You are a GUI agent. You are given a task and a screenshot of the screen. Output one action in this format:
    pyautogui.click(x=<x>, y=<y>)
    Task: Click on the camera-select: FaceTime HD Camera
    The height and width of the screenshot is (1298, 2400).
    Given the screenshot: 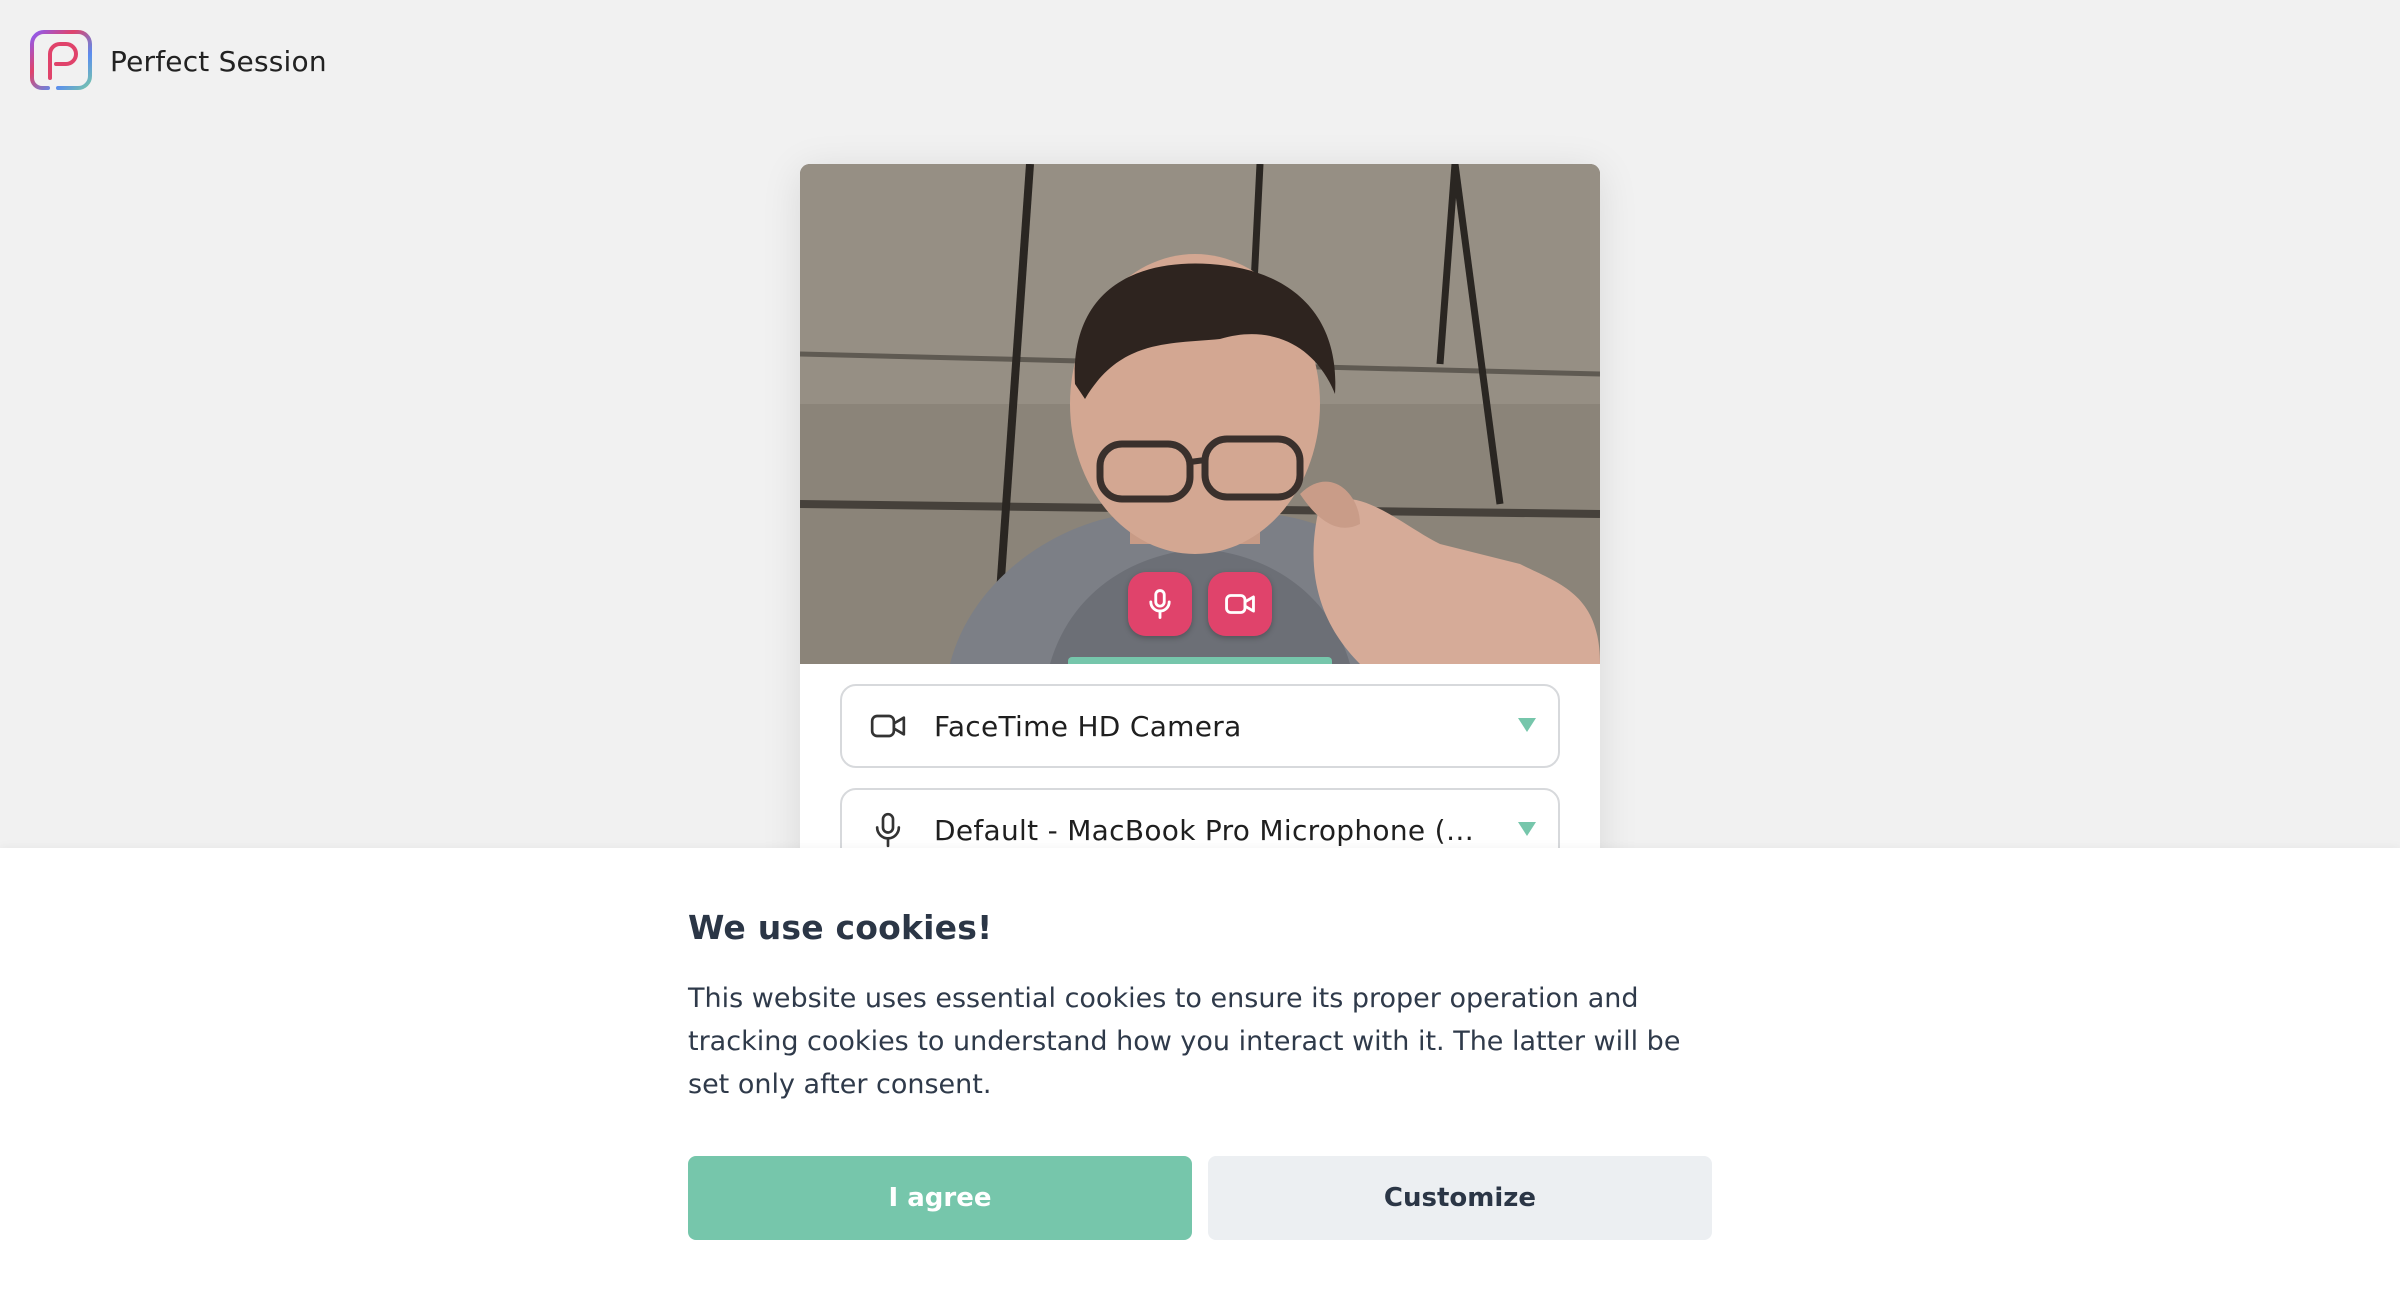 What is the action you would take?
    pyautogui.click(x=1200, y=726)
    